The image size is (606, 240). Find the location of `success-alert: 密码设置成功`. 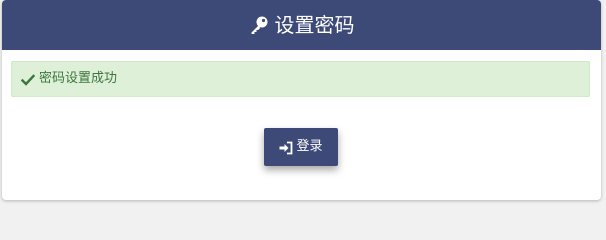

success-alert: 密码设置成功 is located at coordinates (300, 79).